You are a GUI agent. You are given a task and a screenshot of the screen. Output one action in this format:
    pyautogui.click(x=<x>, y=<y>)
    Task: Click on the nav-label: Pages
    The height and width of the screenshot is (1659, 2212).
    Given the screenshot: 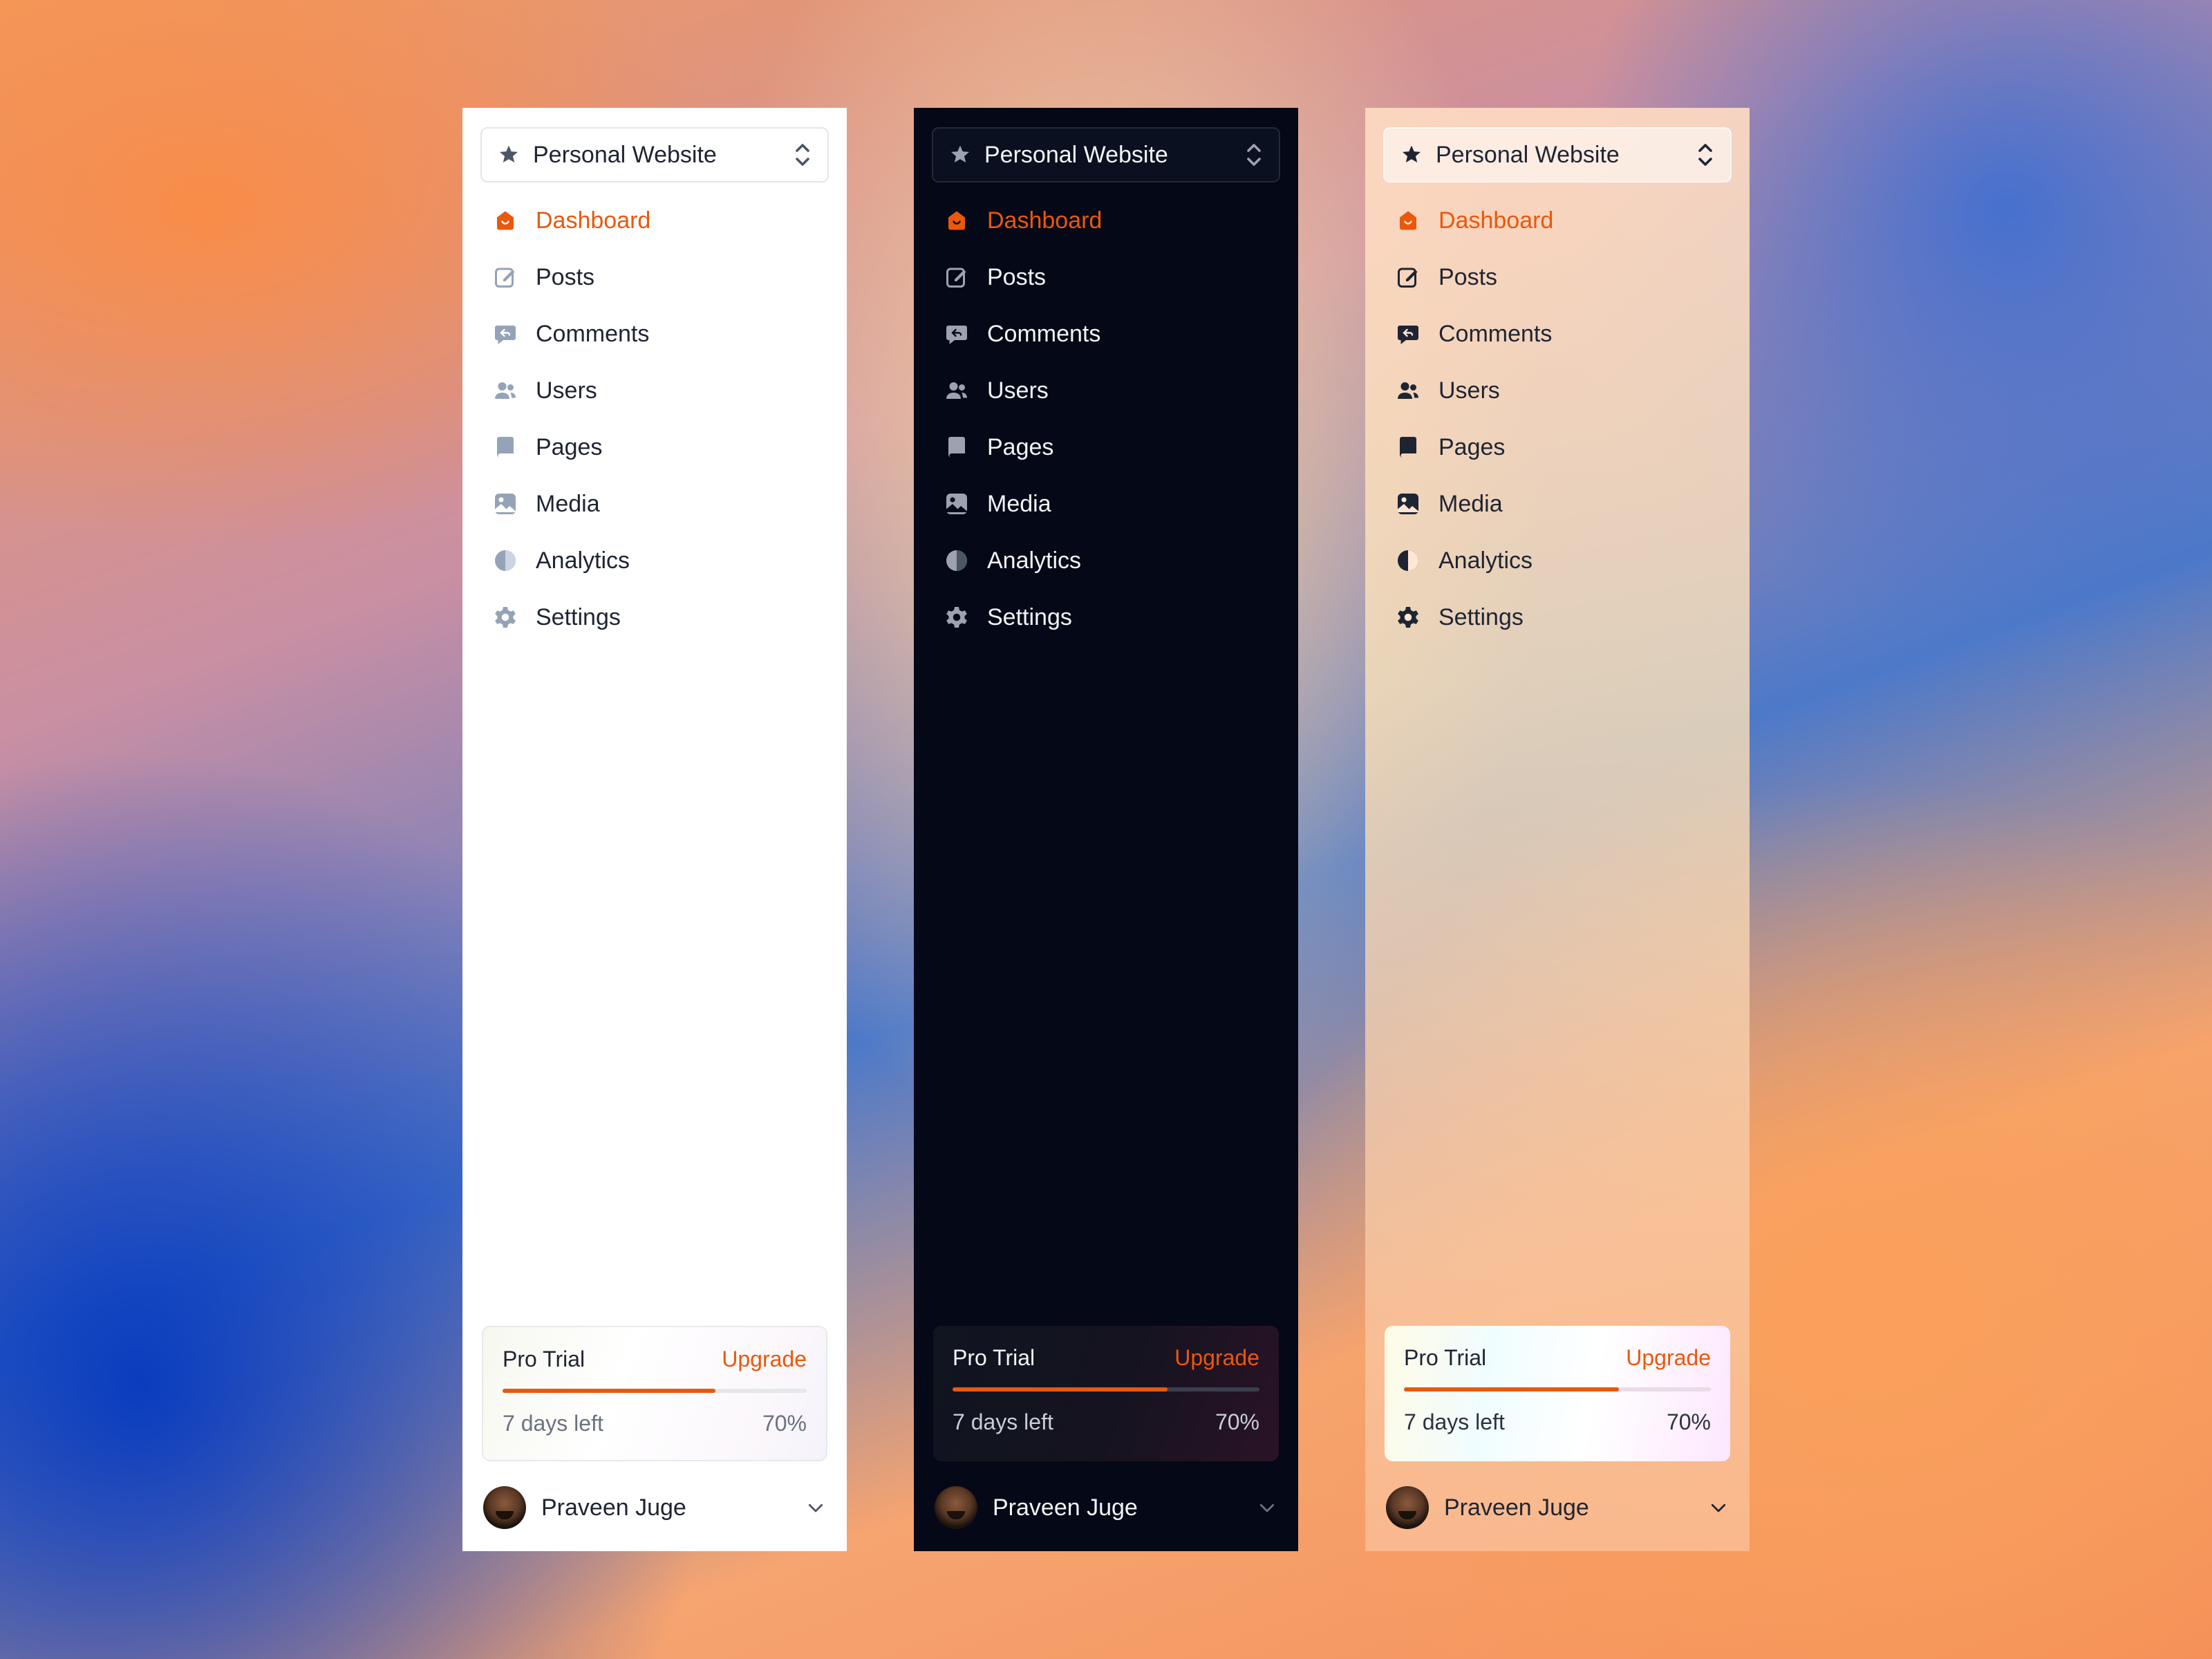 What is the action you would take?
    pyautogui.click(x=1472, y=446)
    